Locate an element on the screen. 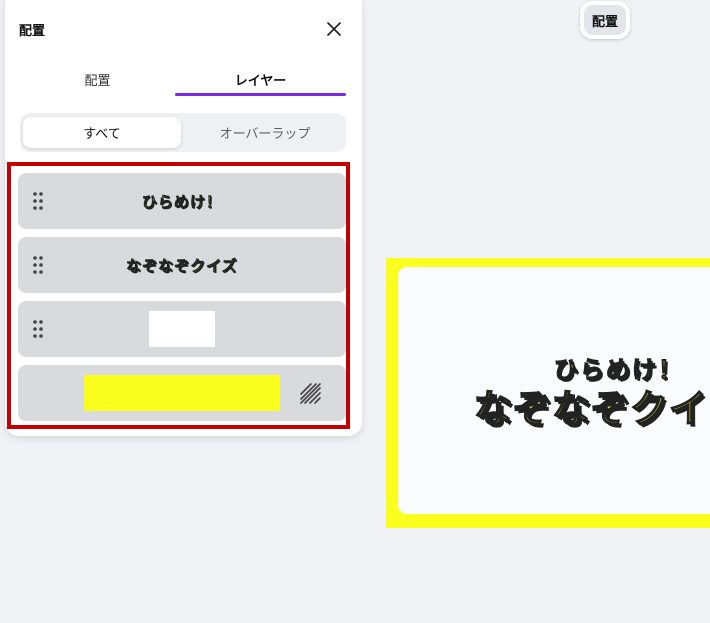  layer-thumbnail-white is located at coordinates (182, 329).